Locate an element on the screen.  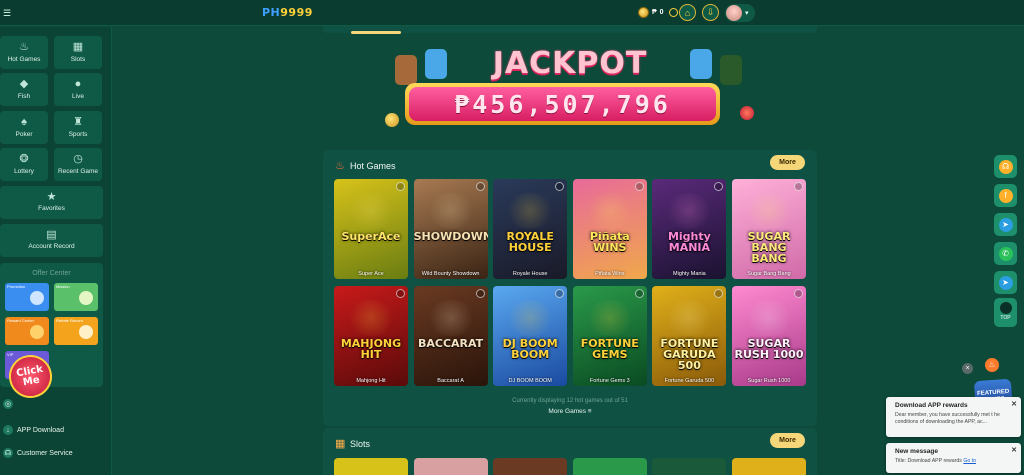
scroll-top-button: TOP is located at coordinates (1005, 312).